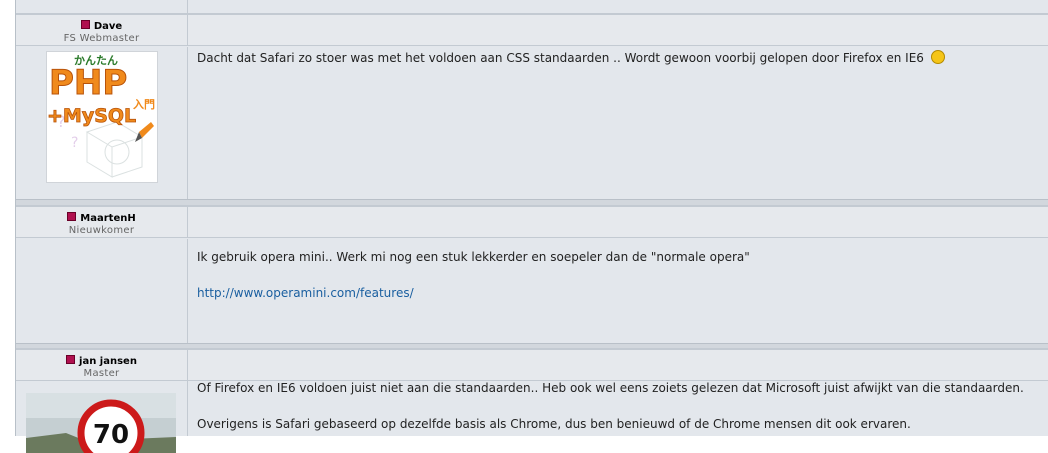  I want to click on username-link: MaartenH, so click(101, 218).